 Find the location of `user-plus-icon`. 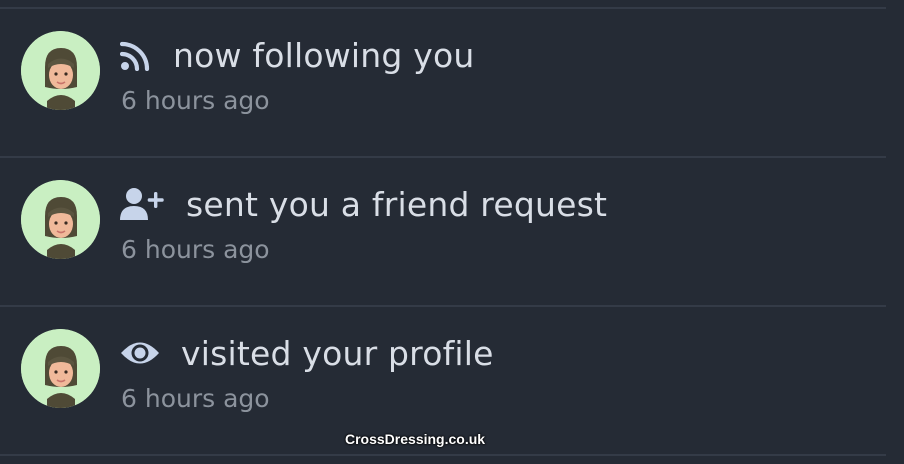

user-plus-icon is located at coordinates (142, 204).